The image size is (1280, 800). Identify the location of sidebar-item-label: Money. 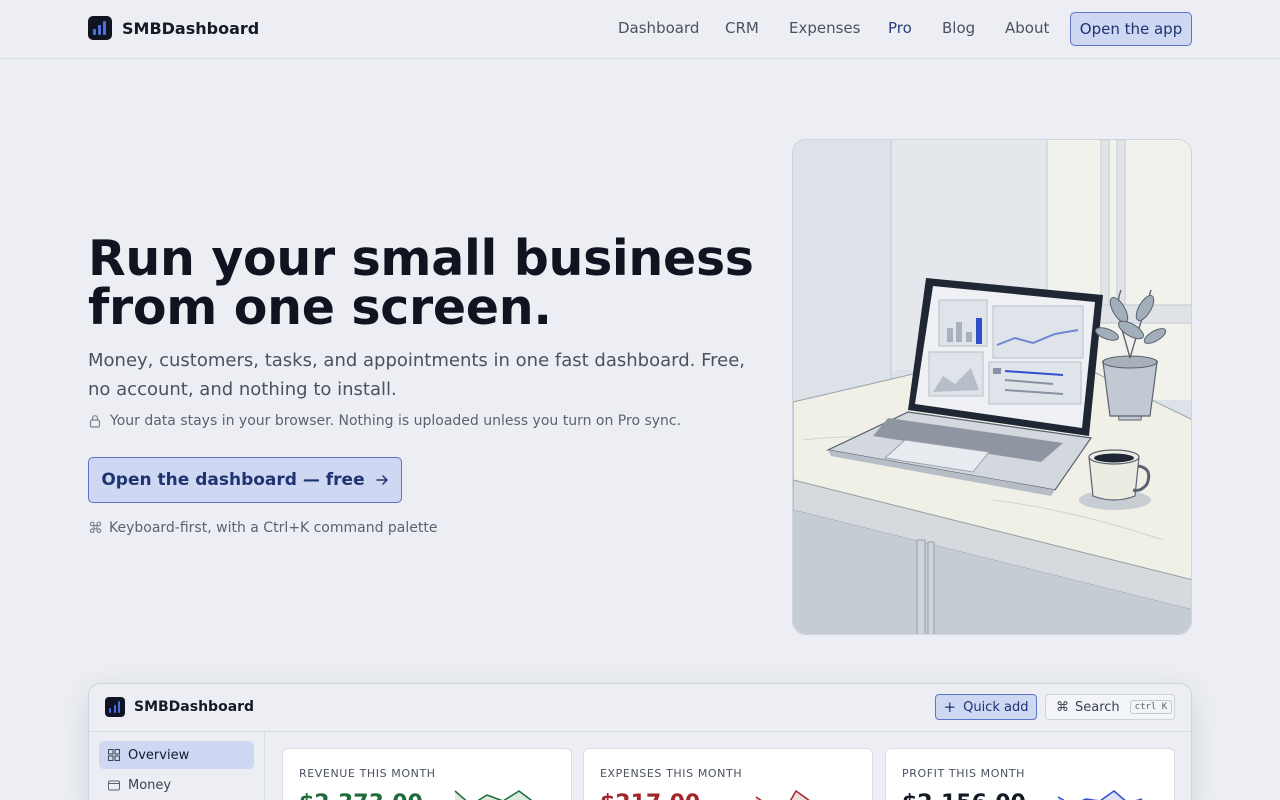
(150, 785).